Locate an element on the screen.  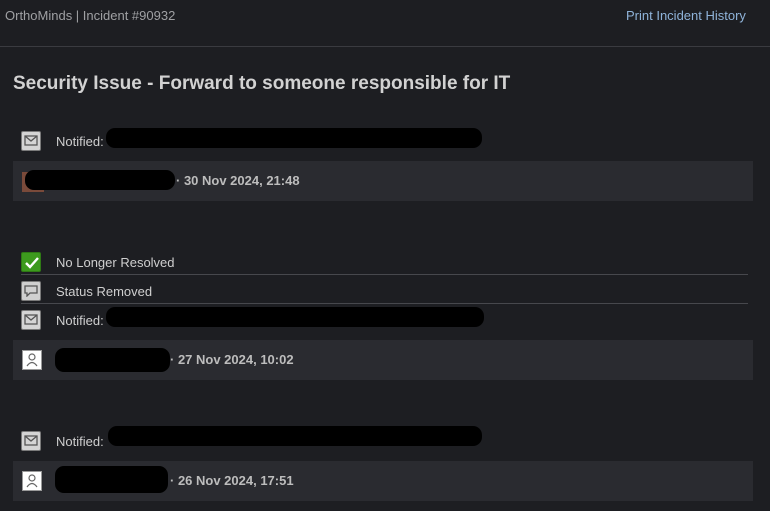
breadcrumb: OrthoMinds | Incident #90932 is located at coordinates (90, 15).